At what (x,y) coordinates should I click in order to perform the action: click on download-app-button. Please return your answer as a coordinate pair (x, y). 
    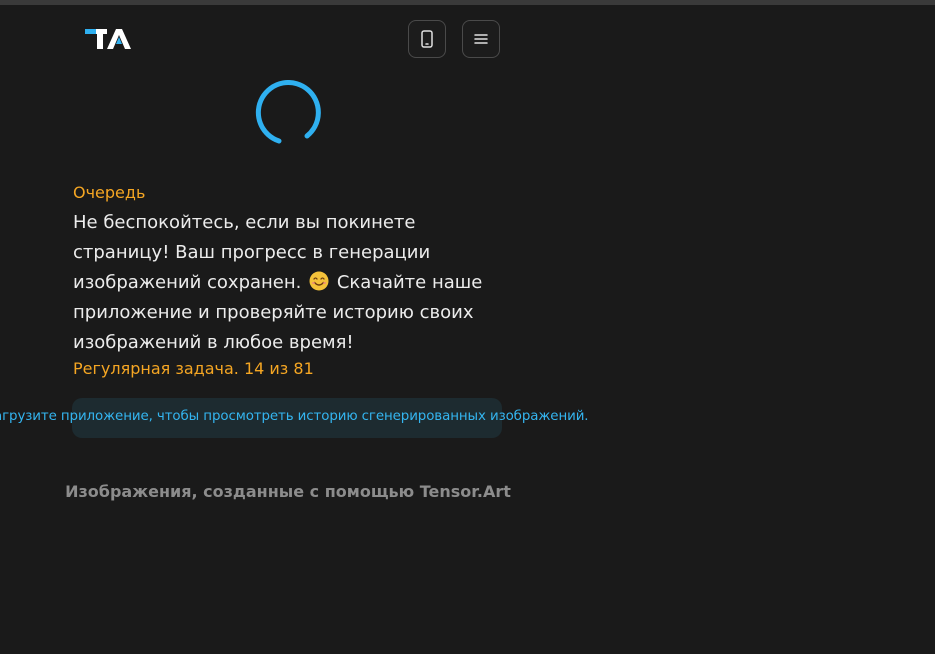
    Looking at the image, I should click on (427, 39).